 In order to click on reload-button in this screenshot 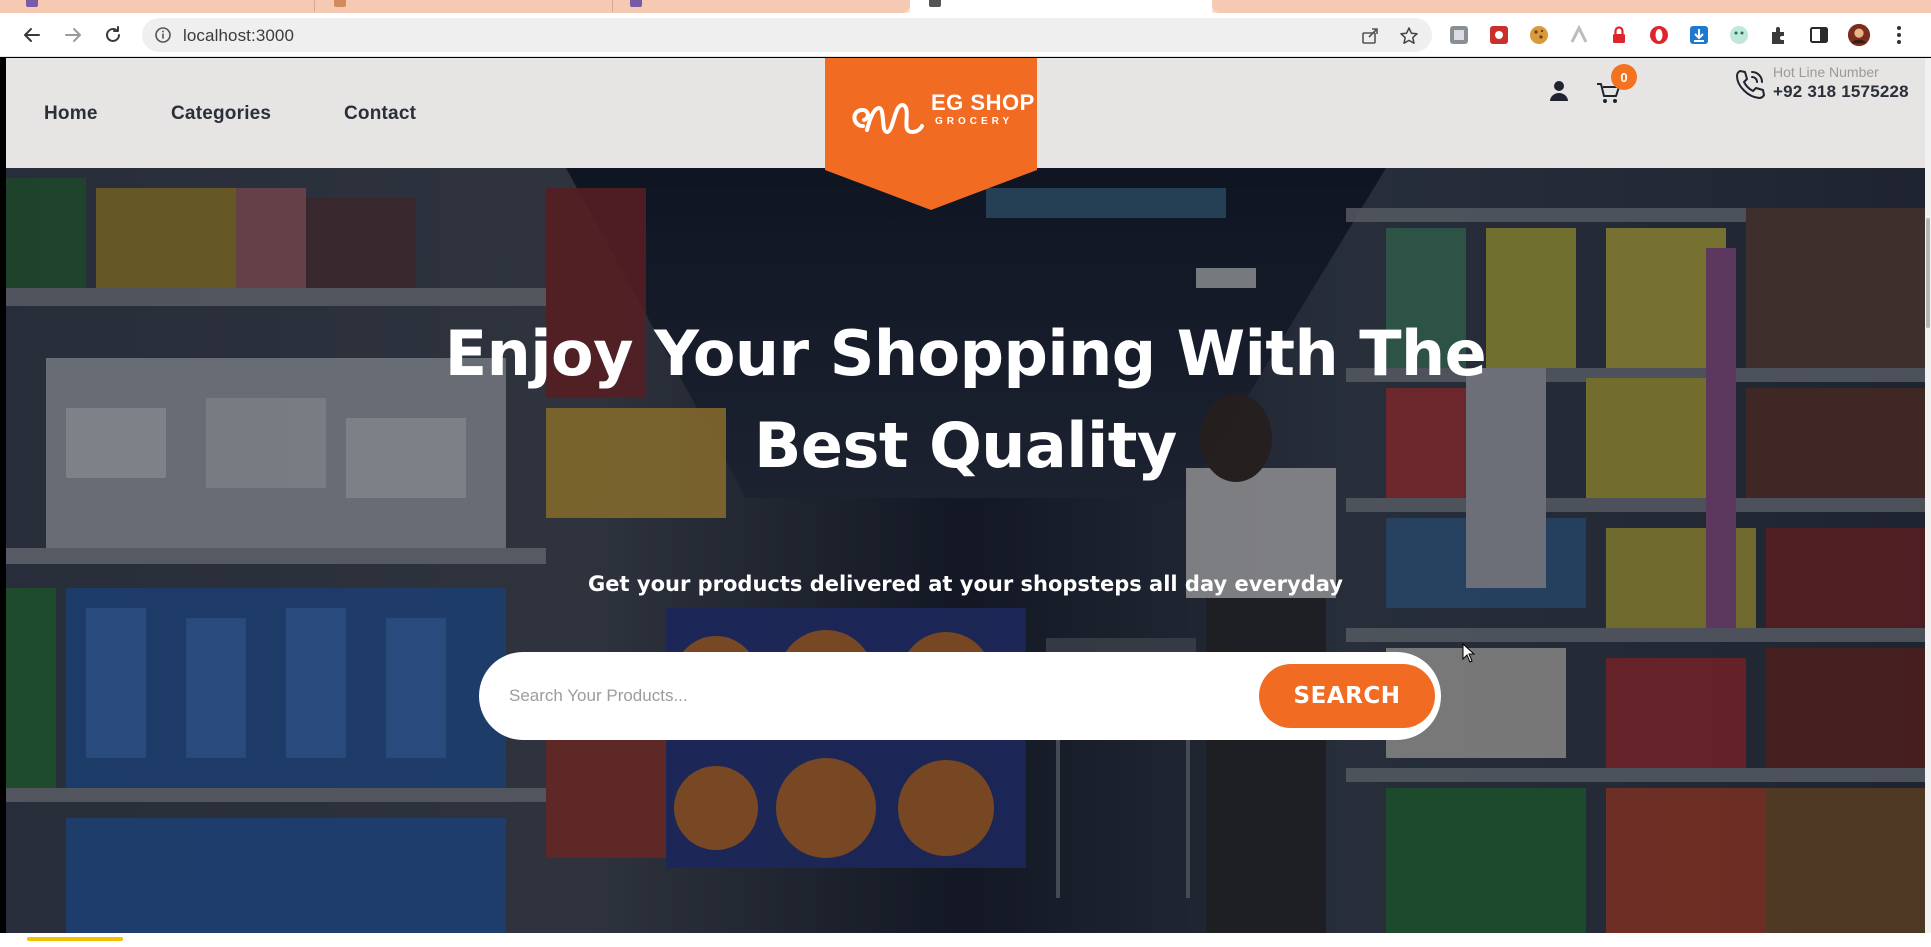, I will do `click(113, 35)`.